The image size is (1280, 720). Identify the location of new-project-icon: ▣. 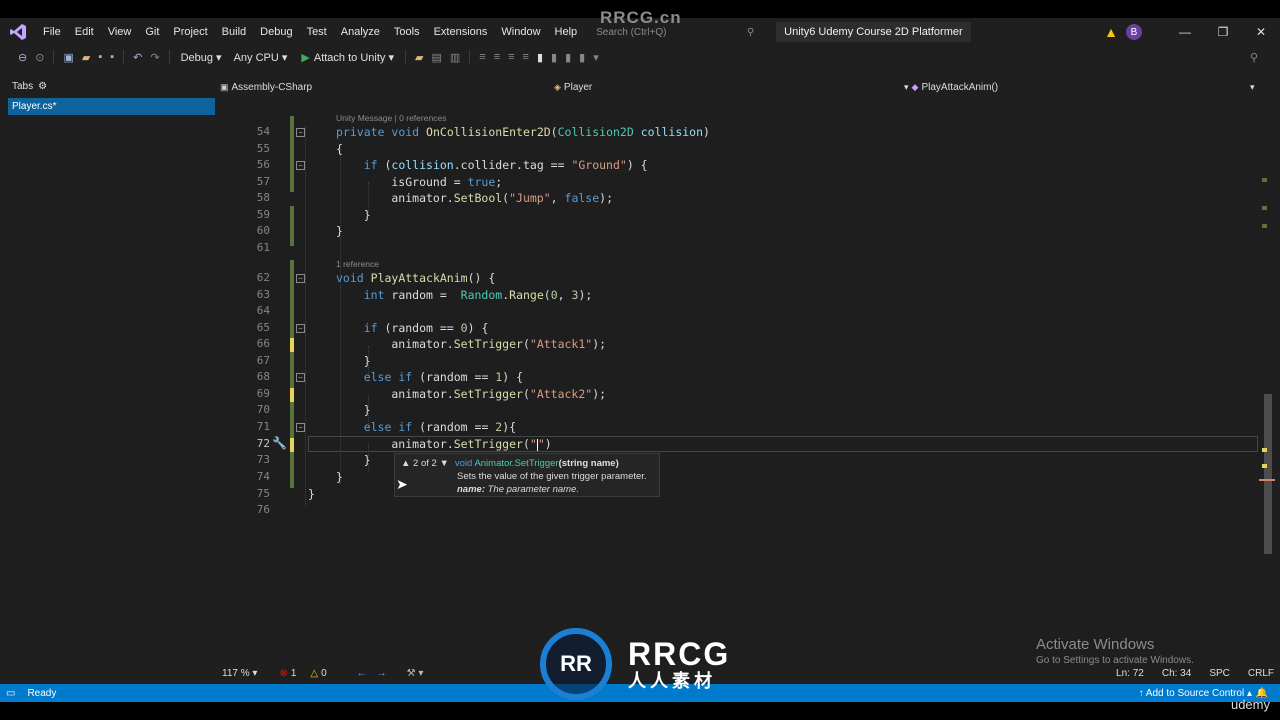
(68, 57).